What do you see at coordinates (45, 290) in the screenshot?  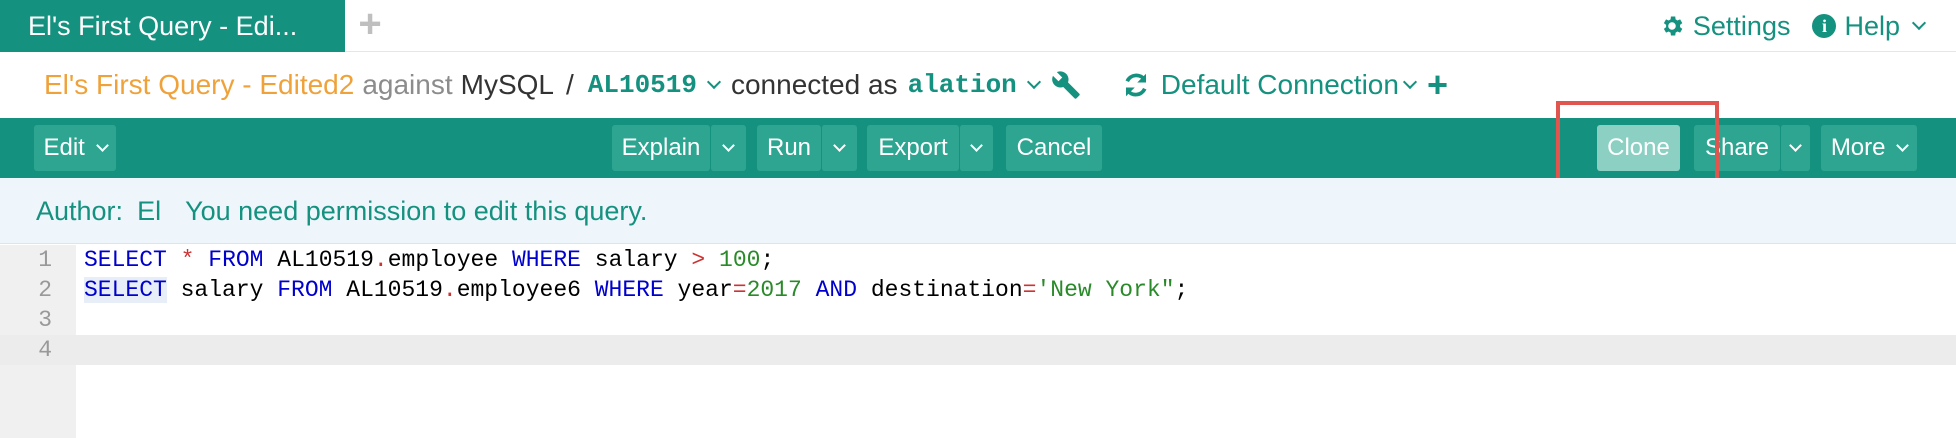 I see `line-number: 2` at bounding box center [45, 290].